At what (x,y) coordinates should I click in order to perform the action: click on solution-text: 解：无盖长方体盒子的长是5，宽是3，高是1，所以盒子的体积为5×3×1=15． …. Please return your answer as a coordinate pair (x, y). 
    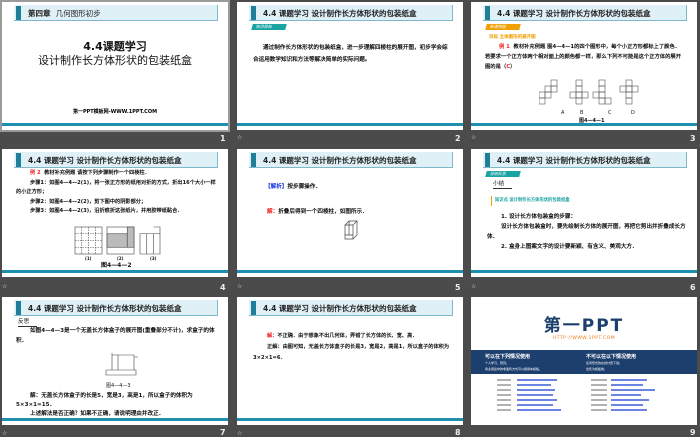
    Looking at the image, I should click on (104, 405).